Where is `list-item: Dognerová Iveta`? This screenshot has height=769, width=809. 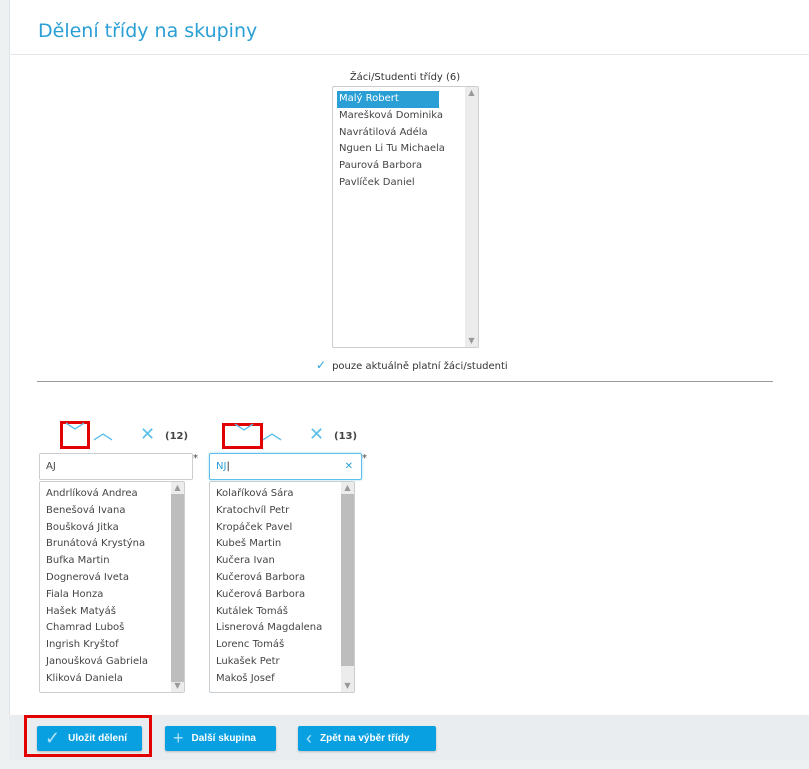
list-item: Dognerová Iveta is located at coordinates (112, 578).